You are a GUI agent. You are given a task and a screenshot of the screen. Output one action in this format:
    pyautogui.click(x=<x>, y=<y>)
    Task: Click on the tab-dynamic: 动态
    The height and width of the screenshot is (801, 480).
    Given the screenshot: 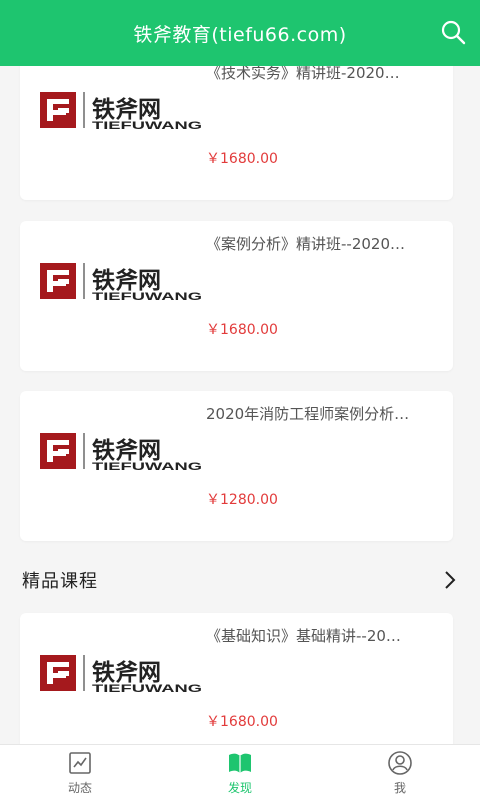 What is the action you would take?
    pyautogui.click(x=80, y=773)
    